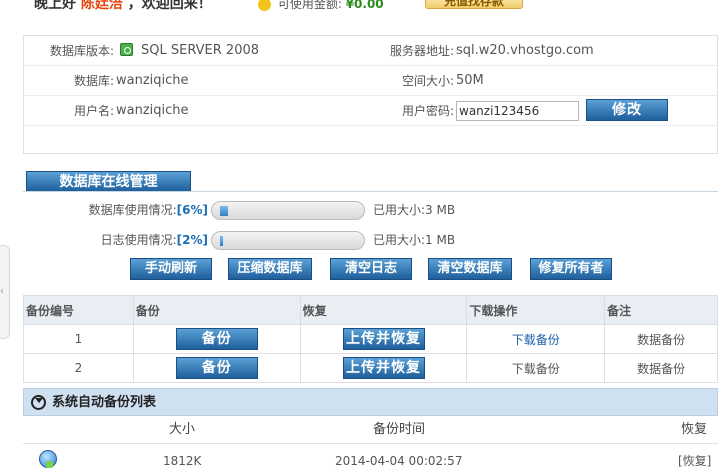  Describe the element at coordinates (78, 368) in the screenshot. I see `backup-id: 2` at that location.